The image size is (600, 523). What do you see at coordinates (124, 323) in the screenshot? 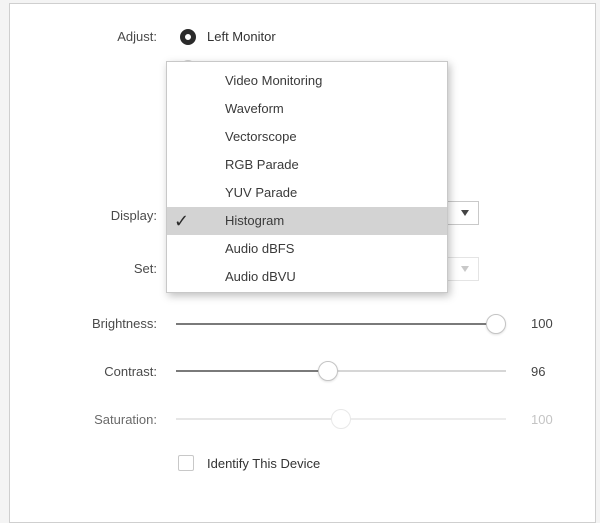
I see `brightness-label: Brightness:` at bounding box center [124, 323].